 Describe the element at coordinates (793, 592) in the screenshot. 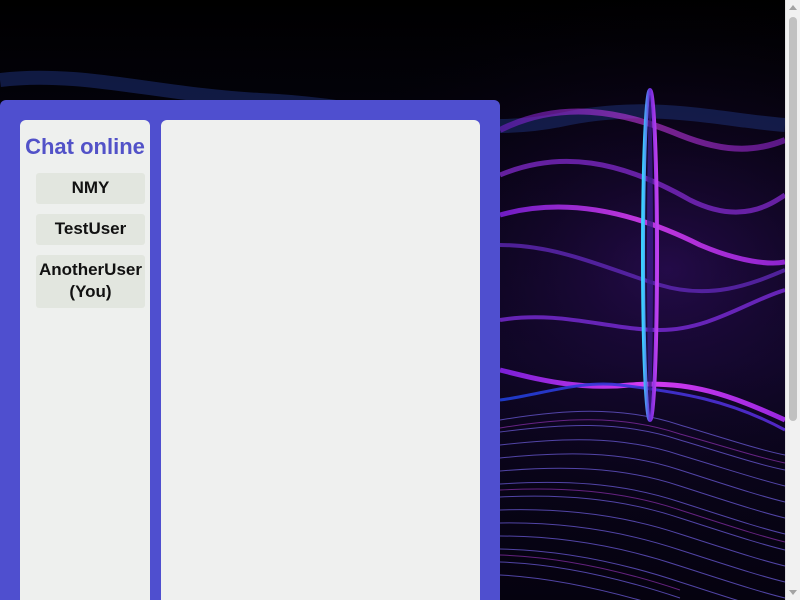

I see `scroll-down-arrow-icon` at that location.